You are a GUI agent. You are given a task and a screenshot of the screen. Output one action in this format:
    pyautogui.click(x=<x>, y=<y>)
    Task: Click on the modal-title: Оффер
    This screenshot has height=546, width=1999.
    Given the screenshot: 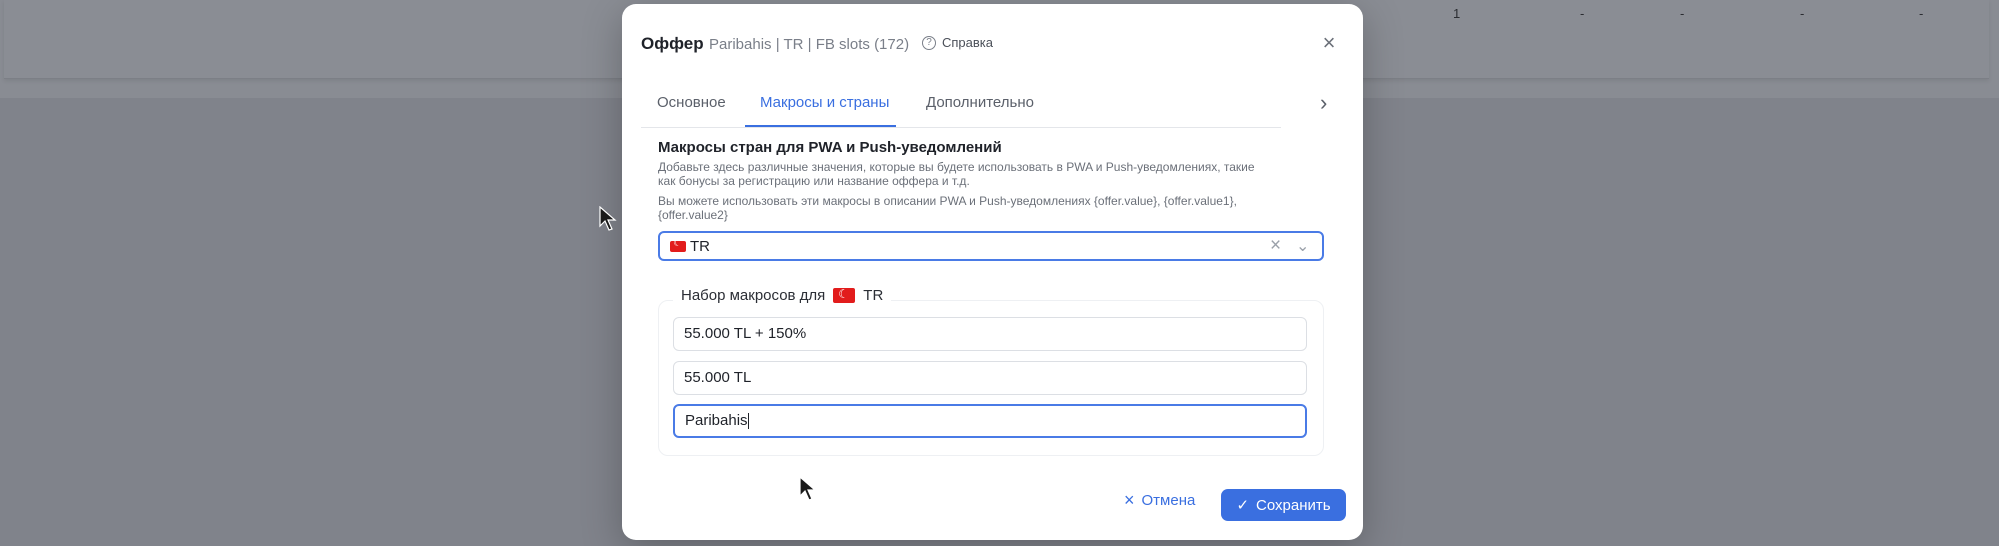 What is the action you would take?
    pyautogui.click(x=672, y=43)
    